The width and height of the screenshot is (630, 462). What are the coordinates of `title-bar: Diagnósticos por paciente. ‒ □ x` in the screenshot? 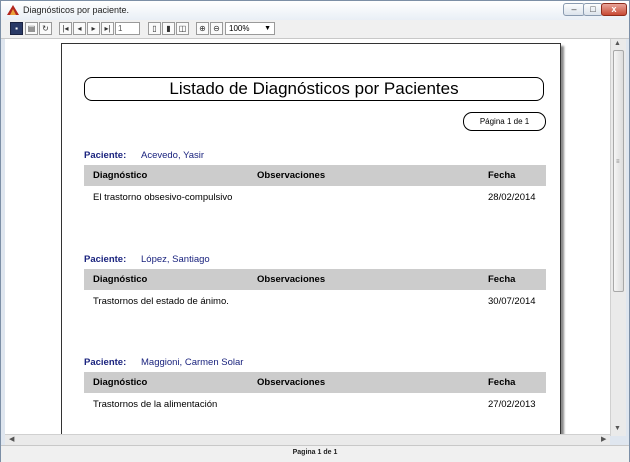 It's located at (315, 11).